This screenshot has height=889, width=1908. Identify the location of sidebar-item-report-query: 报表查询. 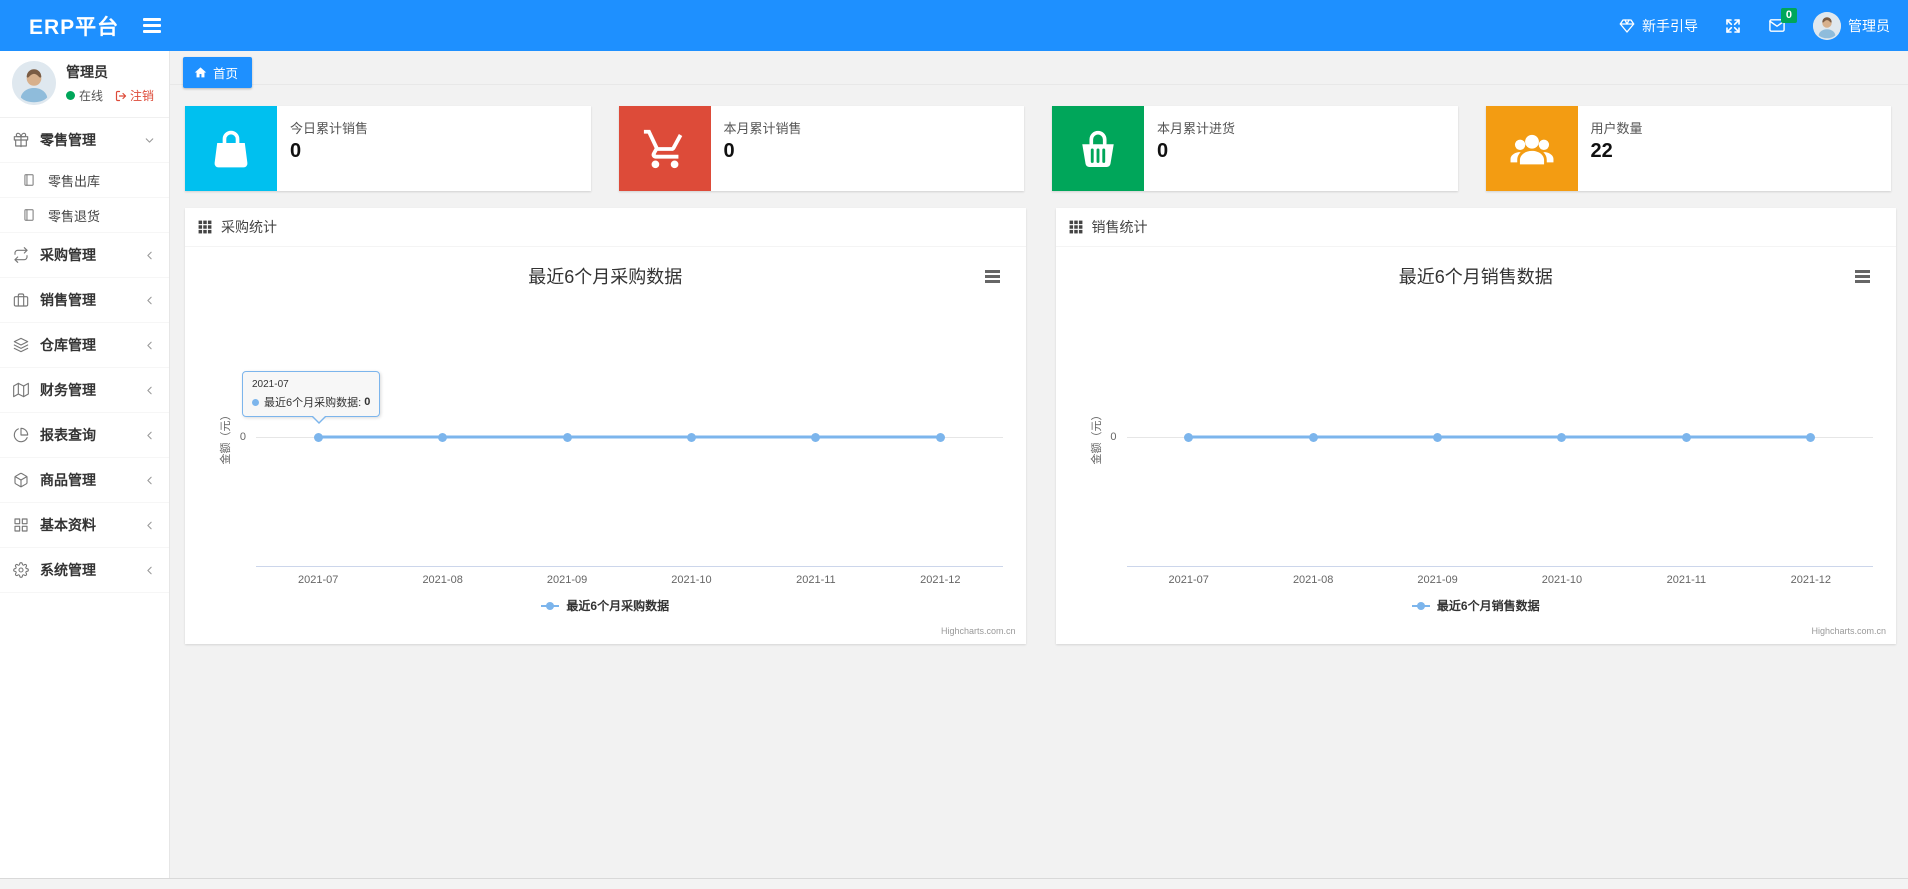
(84, 435).